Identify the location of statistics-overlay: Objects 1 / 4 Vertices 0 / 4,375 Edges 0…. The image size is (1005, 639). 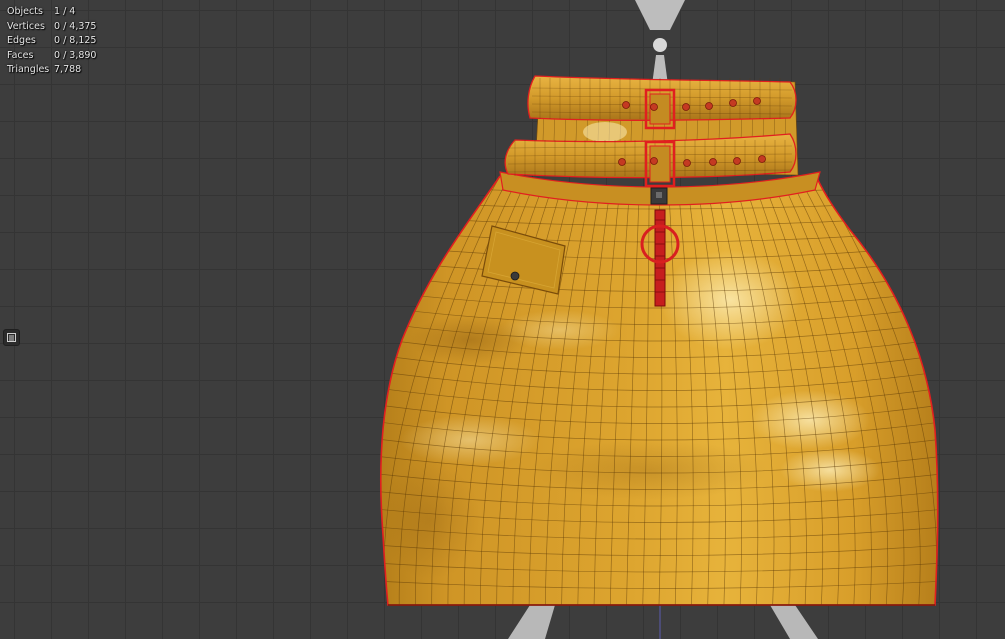
(51, 41).